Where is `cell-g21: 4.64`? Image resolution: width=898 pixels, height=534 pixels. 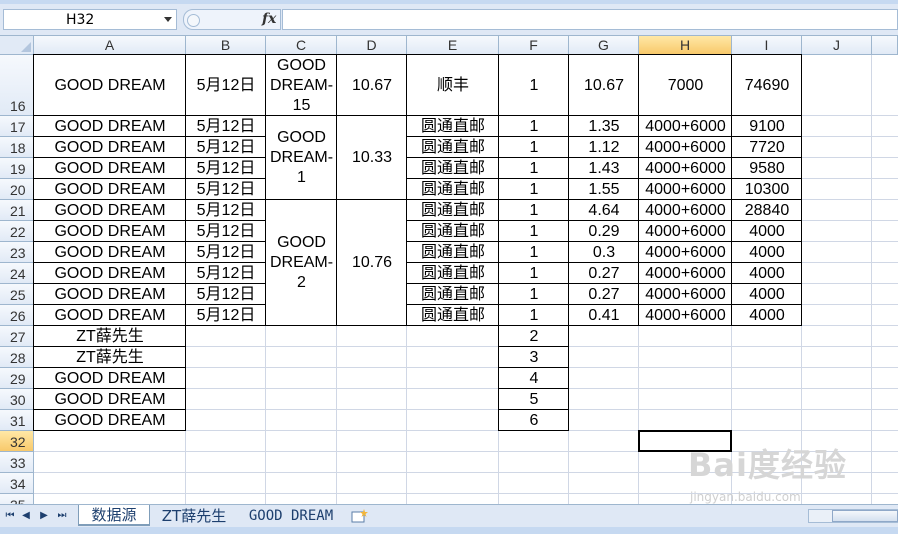 cell-g21: 4.64 is located at coordinates (604, 210).